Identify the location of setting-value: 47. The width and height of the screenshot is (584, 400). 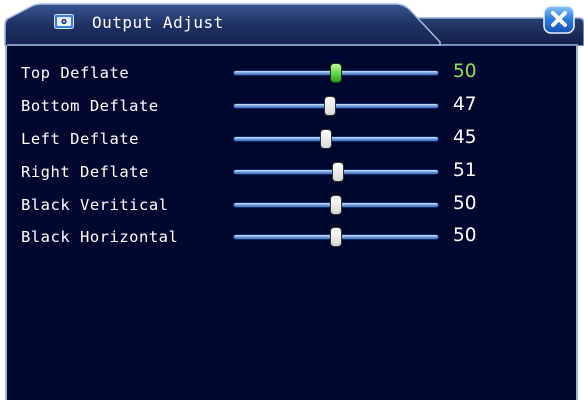
(465, 104).